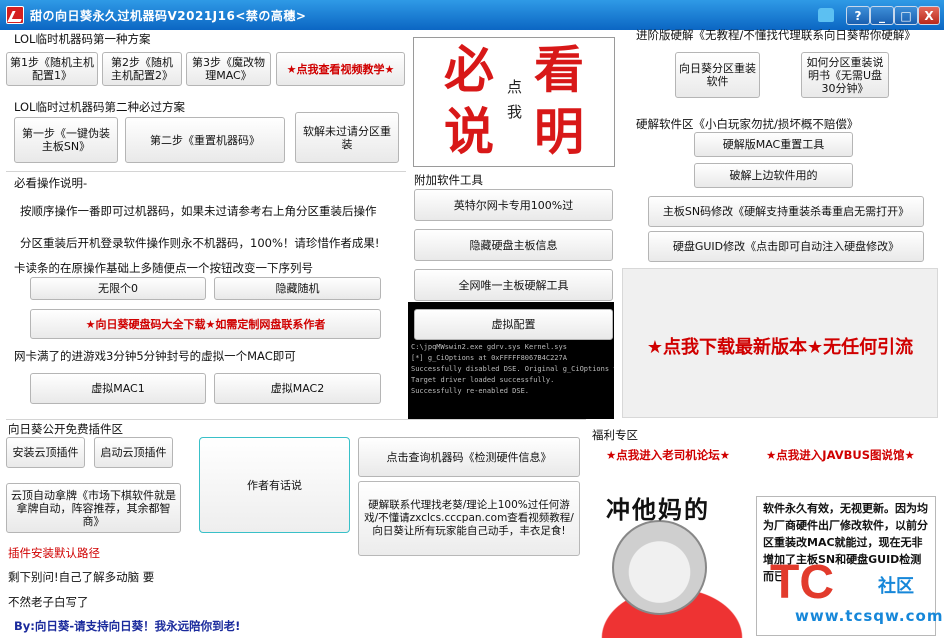 The height and width of the screenshot is (641, 944). Describe the element at coordinates (52, 69) in the screenshot. I see `step1-random-host1-button: 第1步《随机主机配置1》` at that location.